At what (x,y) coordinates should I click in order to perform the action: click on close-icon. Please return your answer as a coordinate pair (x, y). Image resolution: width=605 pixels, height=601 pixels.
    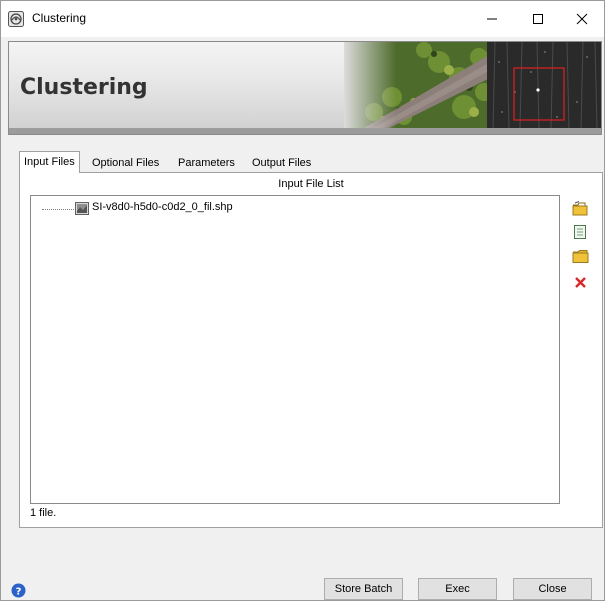
    Looking at the image, I should click on (582, 19).